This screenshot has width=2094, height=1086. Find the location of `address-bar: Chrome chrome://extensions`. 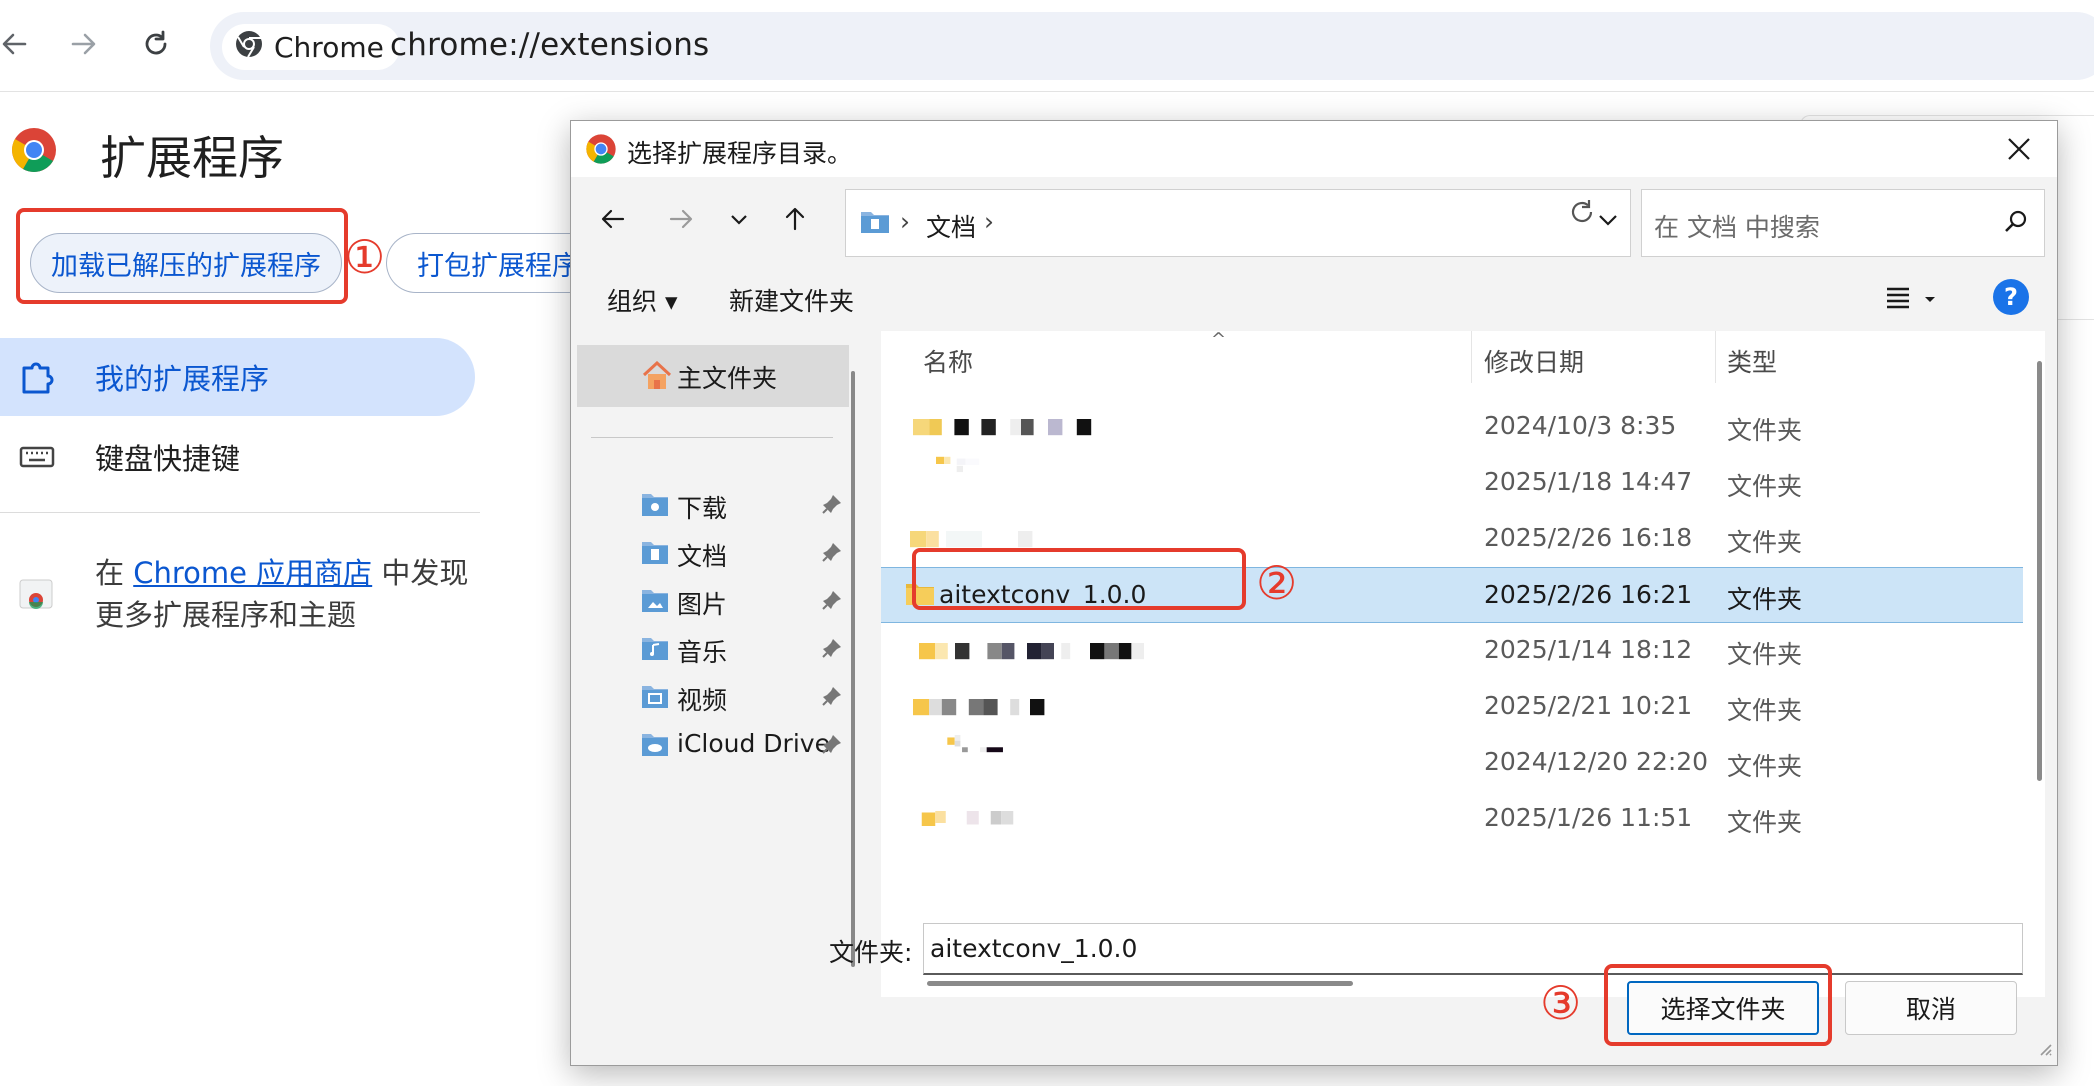

address-bar: Chrome chrome://extensions is located at coordinates (1152, 46).